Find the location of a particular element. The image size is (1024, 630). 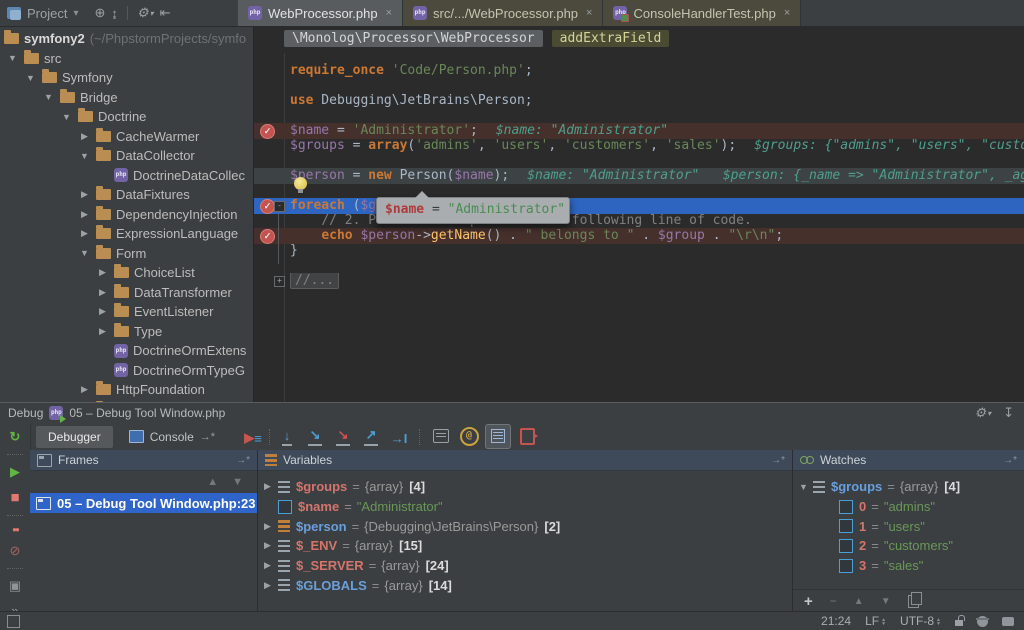

encoding-selector: UTF-8 ▲ ▼ is located at coordinates (920, 621).